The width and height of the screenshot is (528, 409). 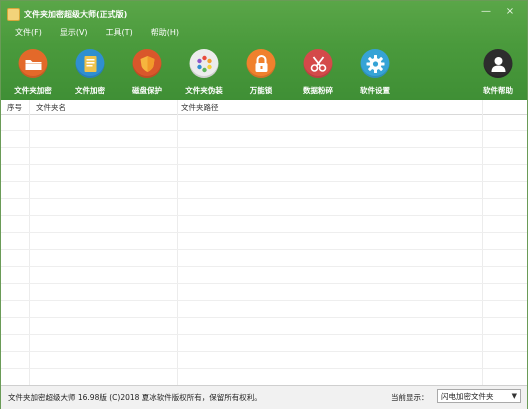 What do you see at coordinates (76, 14) in the screenshot?
I see `window-title: 文件夹加密超级大师(正式版)` at bounding box center [76, 14].